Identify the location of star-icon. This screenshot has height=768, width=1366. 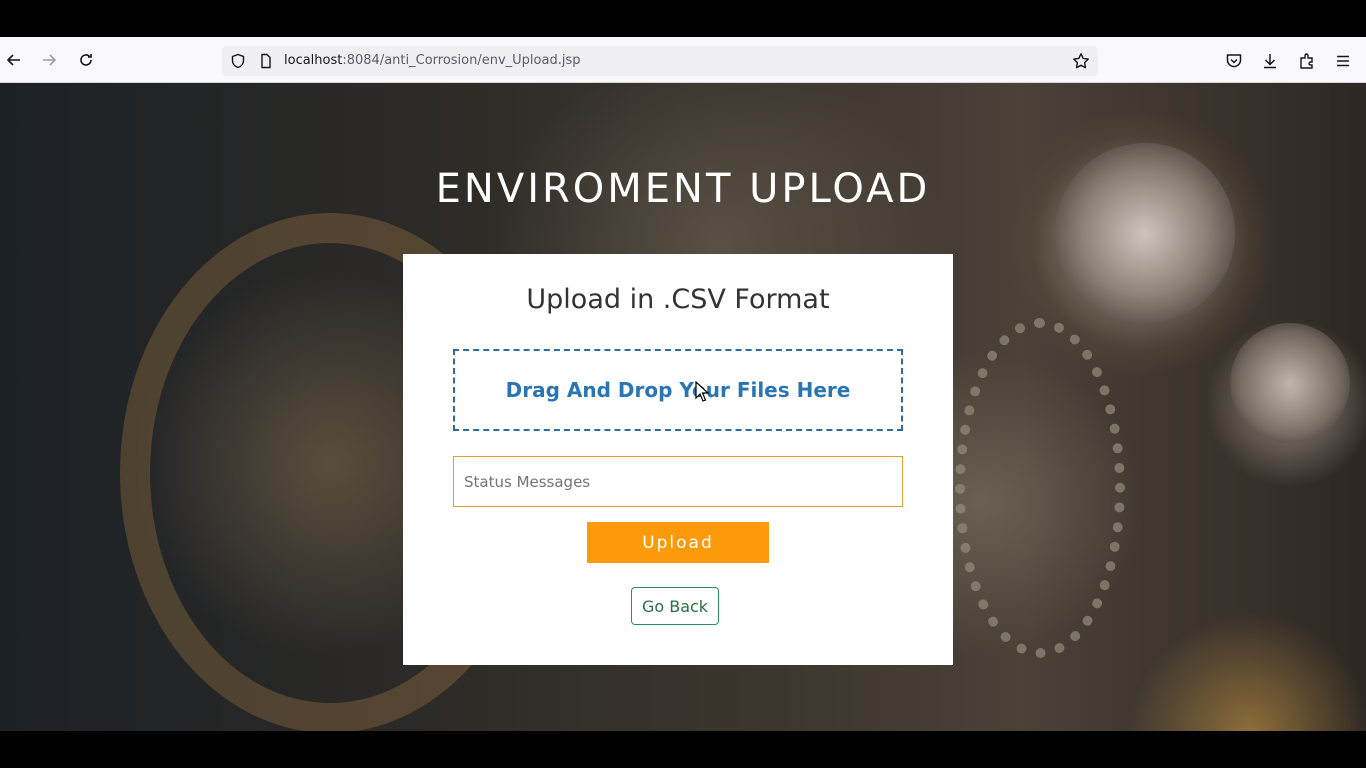
(1081, 61).